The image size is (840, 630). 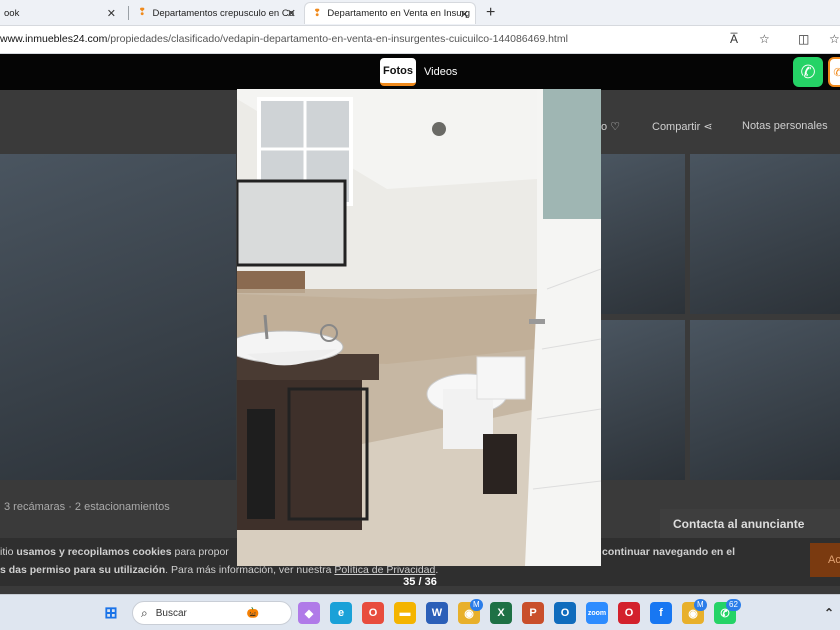 What do you see at coordinates (440, 72) in the screenshot?
I see `tab-videos: Videos` at bounding box center [440, 72].